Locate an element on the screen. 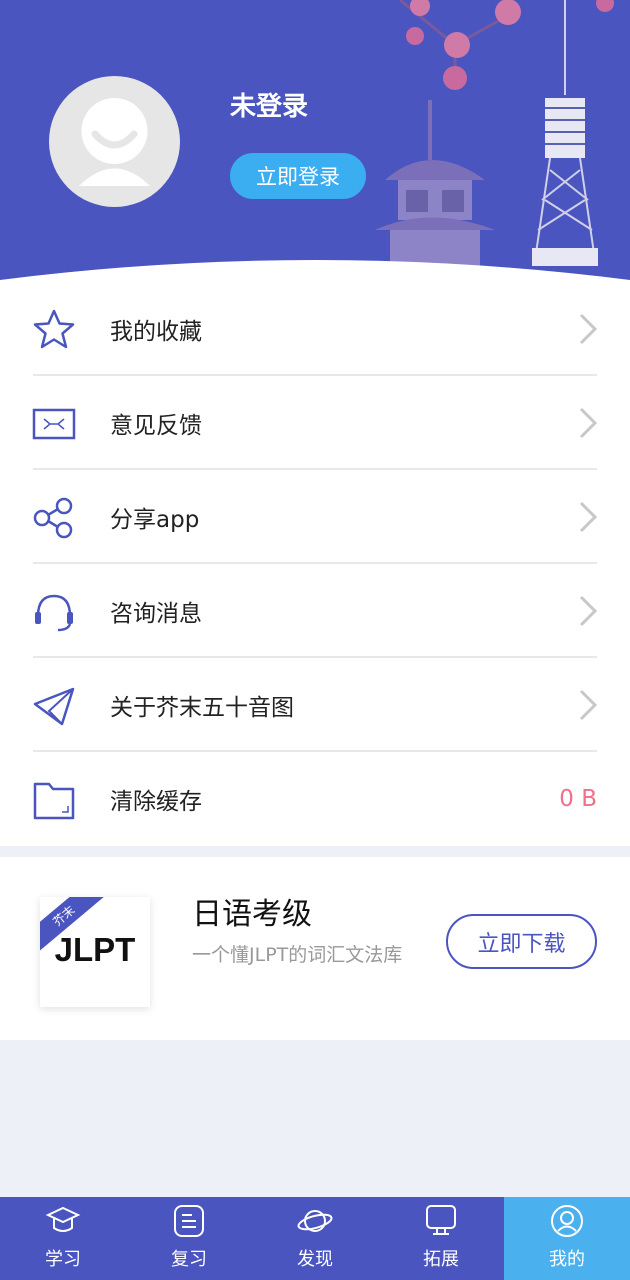  menu-item-consult: 咨询消息 is located at coordinates (315, 611).